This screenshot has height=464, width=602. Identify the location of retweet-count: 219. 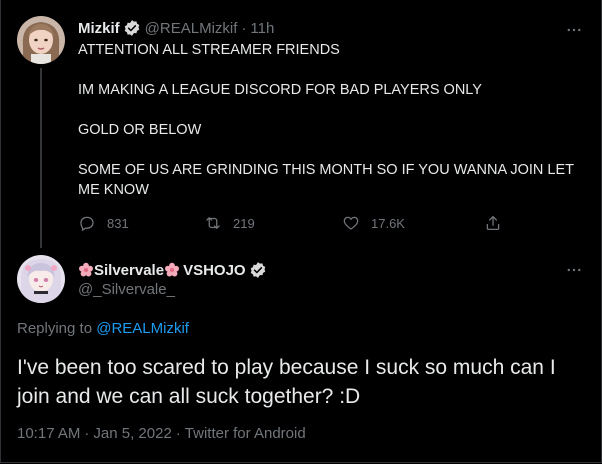
(244, 223).